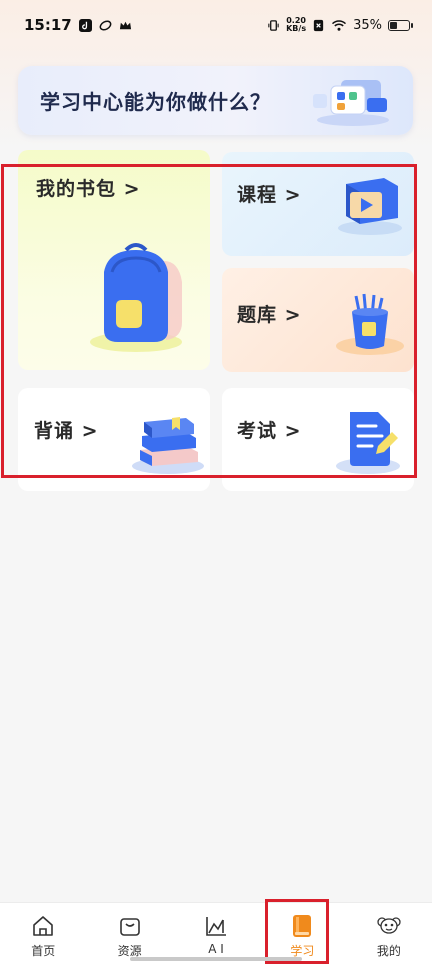  I want to click on app-notification-icon, so click(105, 25).